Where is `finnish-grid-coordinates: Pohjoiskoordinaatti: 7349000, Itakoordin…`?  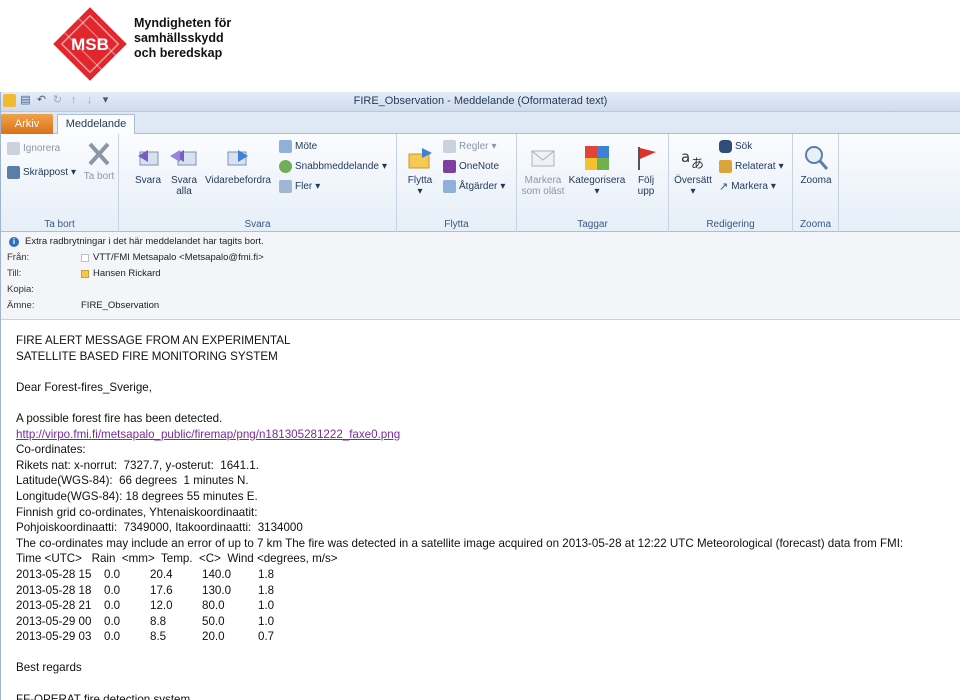
finnish-grid-coordinates: Pohjoiskoordinaatti: 7349000, Itakoordin… is located at coordinates (159, 528).